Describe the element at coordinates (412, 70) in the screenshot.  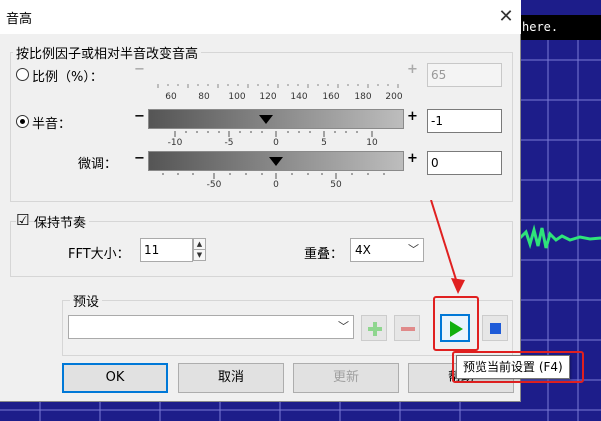
I see `ratio-increase-button: +` at that location.